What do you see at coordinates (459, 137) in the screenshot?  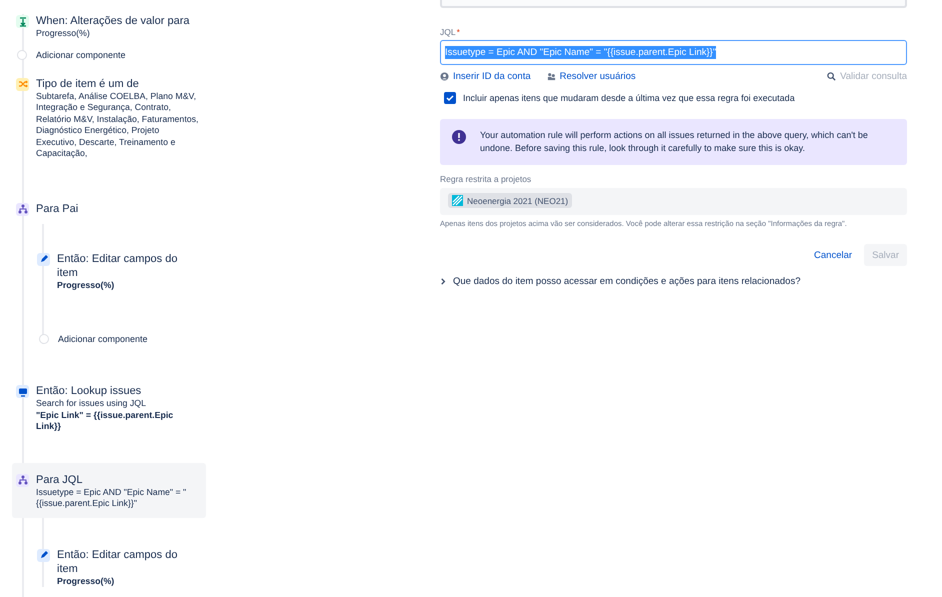 I see `warning-icon` at bounding box center [459, 137].